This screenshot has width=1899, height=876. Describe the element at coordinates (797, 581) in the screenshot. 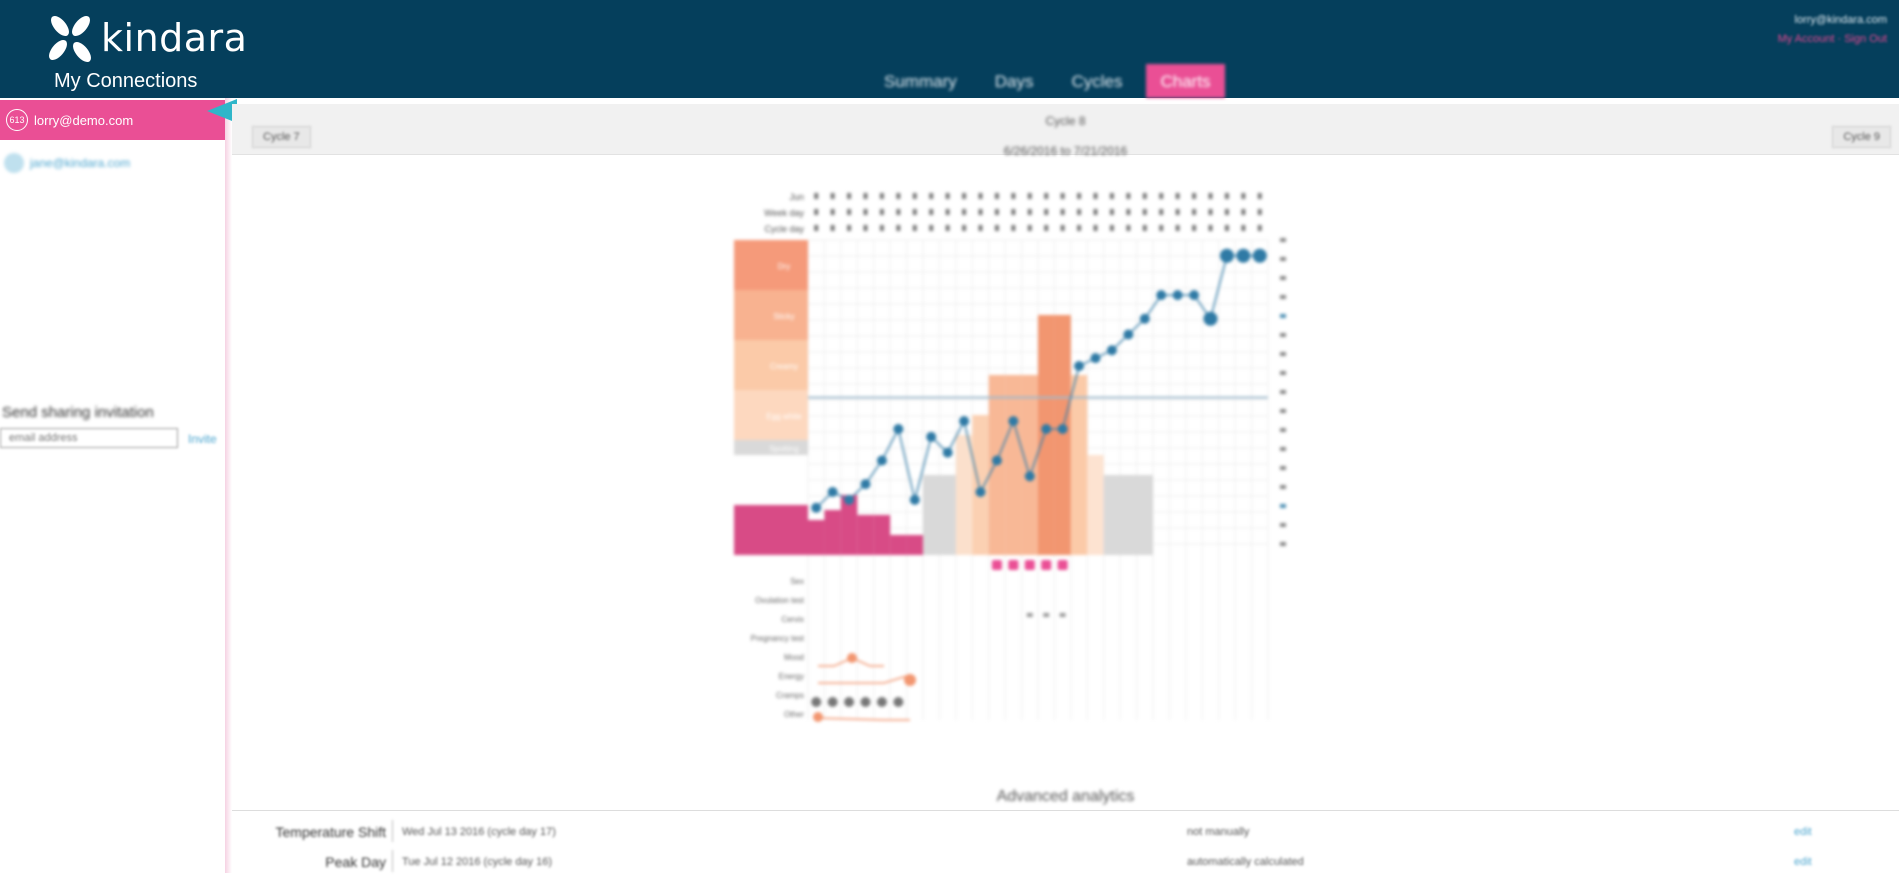

I see `side-row-label: Sex` at that location.